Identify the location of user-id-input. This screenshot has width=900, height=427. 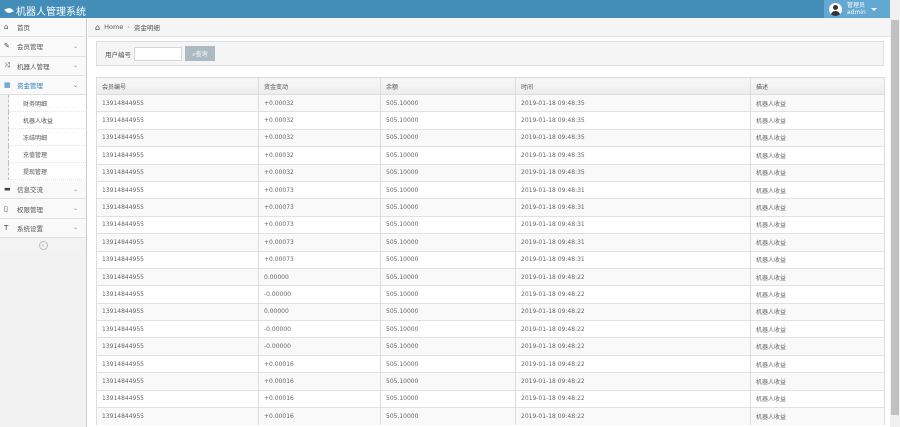
(158, 53).